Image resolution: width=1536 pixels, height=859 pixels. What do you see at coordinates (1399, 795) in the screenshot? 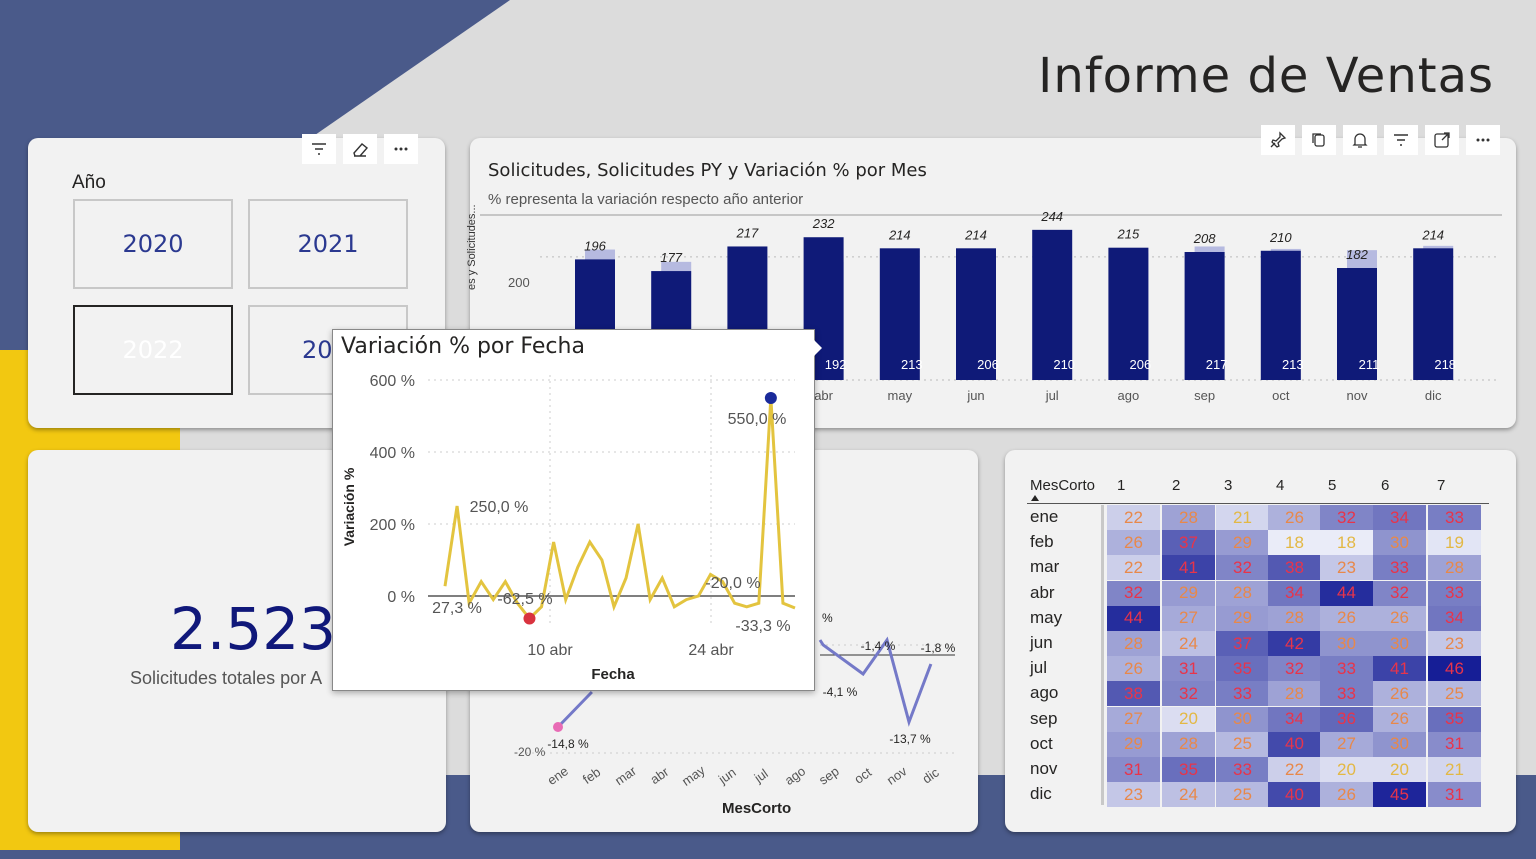
I see `matrix-cell: 45` at bounding box center [1399, 795].